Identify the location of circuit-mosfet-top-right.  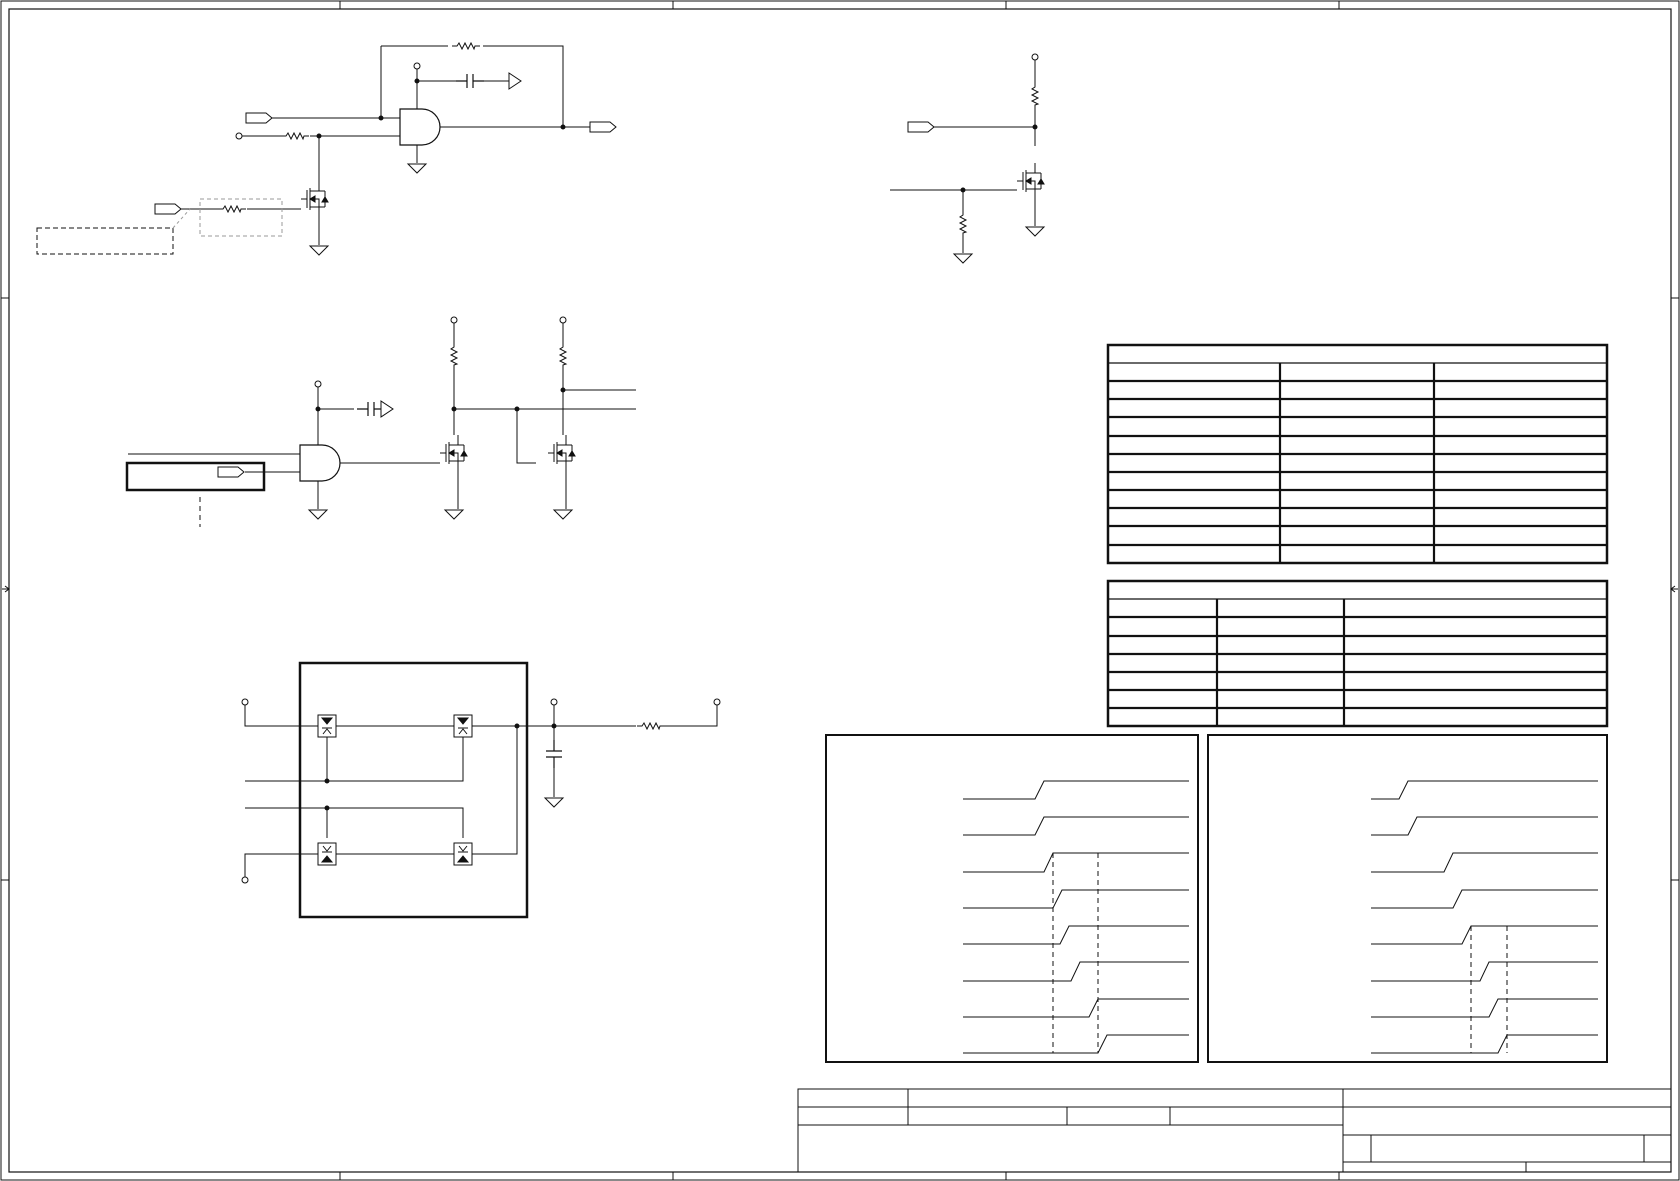
(967, 158).